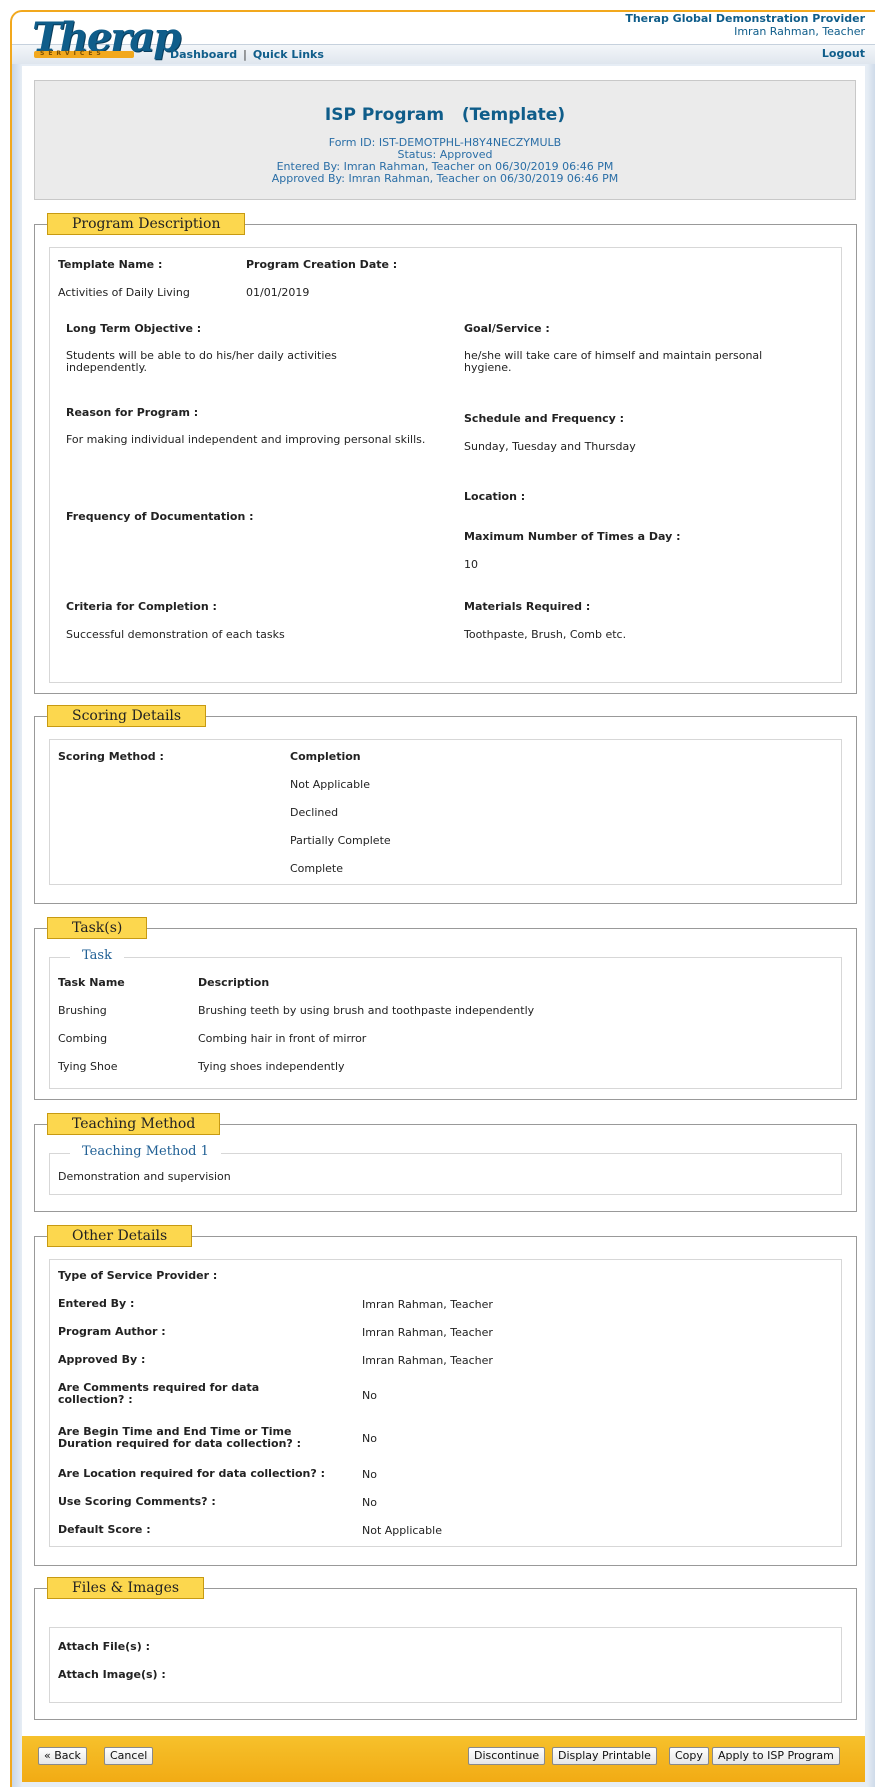  Describe the element at coordinates (271, 1066) in the screenshot. I see `task-row-desc: Tying shoes independently` at that location.